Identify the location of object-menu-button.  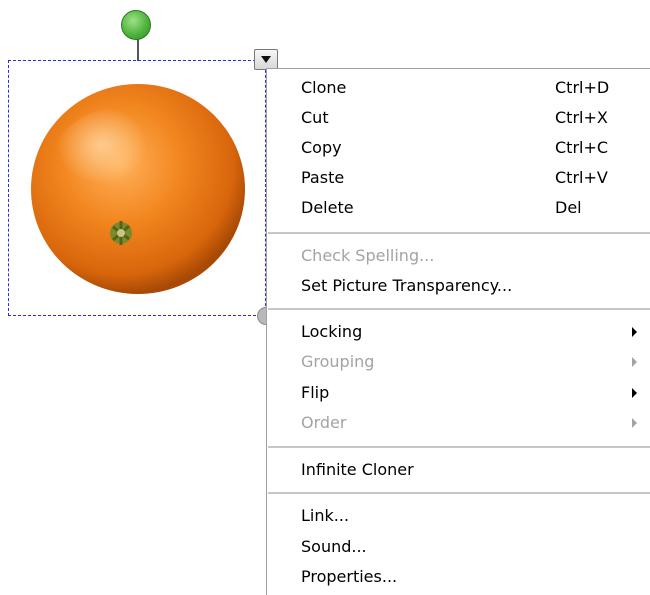
(266, 59).